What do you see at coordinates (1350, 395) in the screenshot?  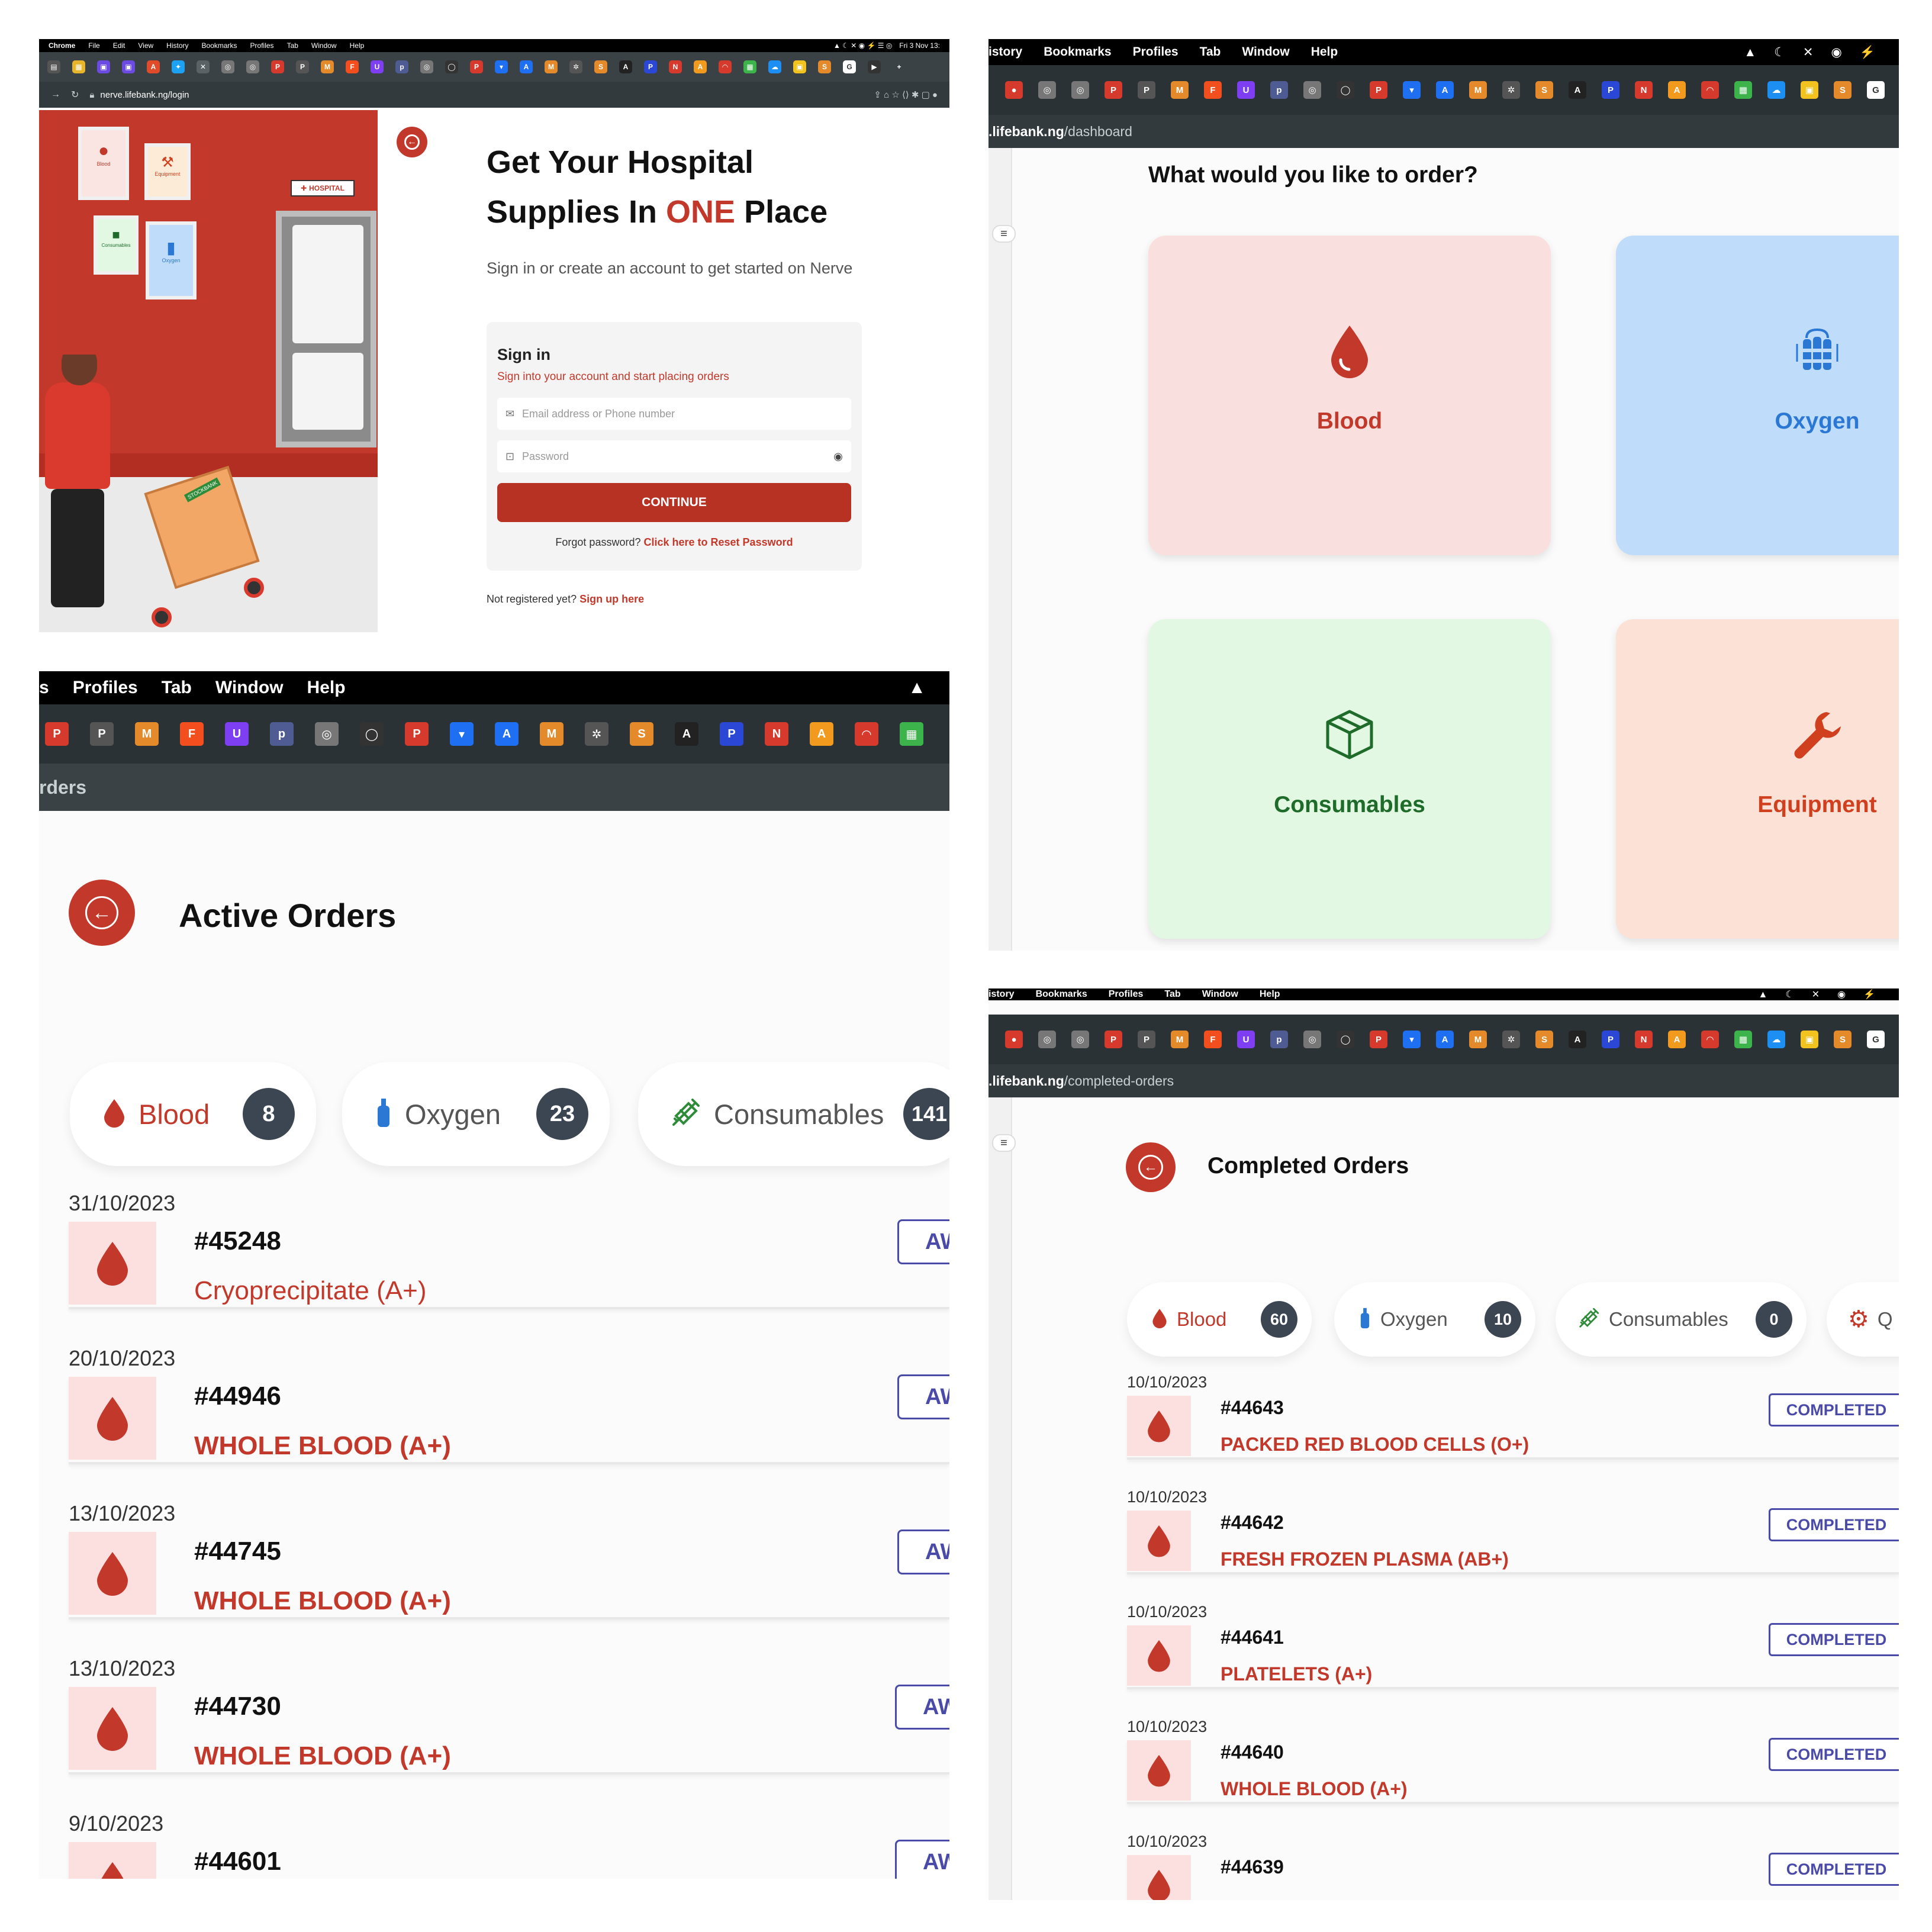 I see `category-card-blood: Blood` at bounding box center [1350, 395].